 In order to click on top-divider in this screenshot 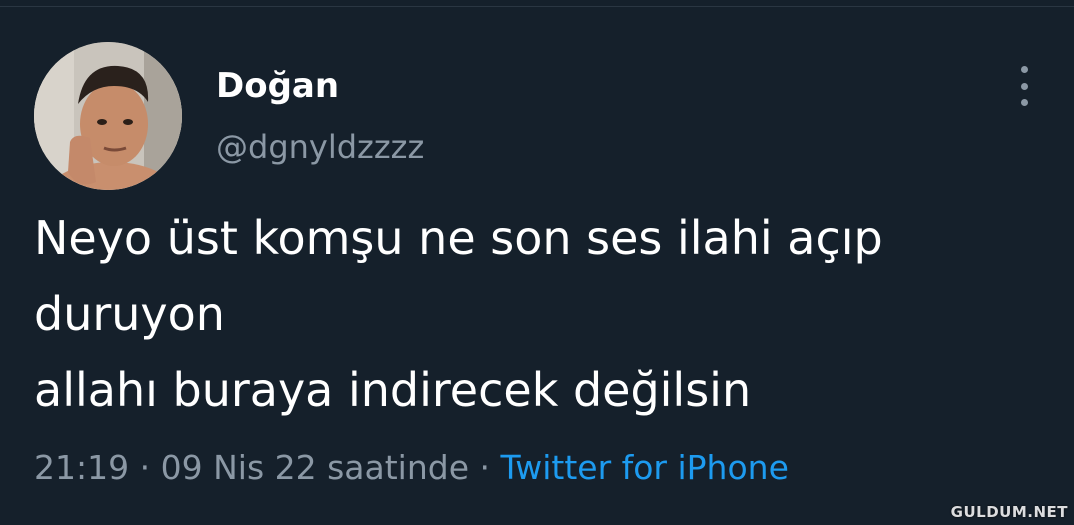, I will do `click(537, 6)`.